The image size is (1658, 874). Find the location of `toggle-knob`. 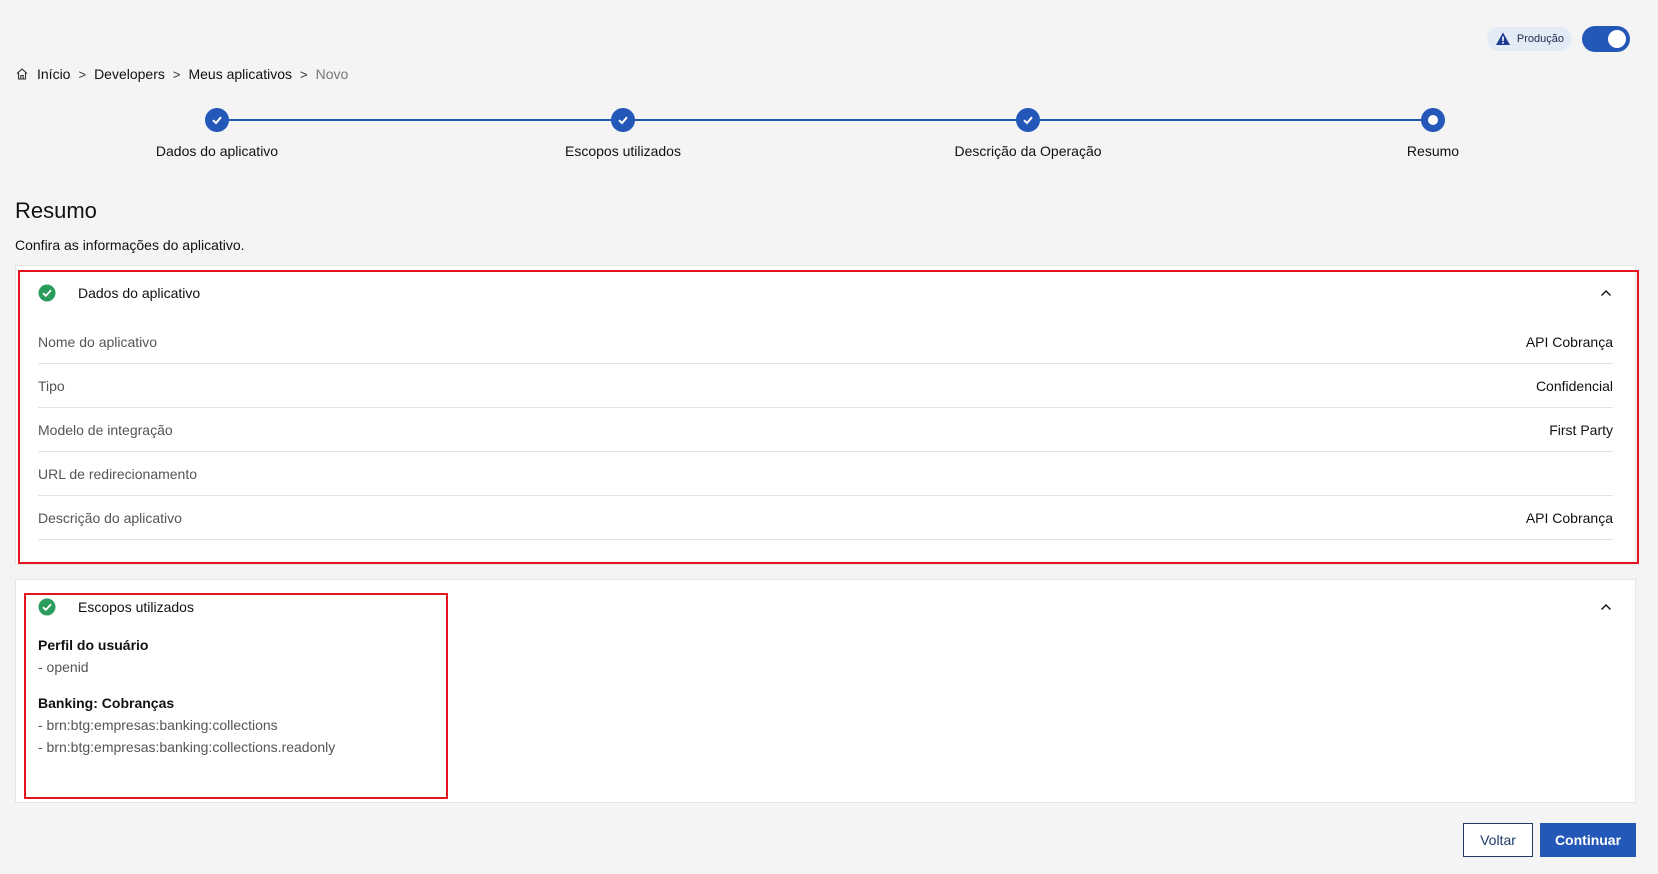

toggle-knob is located at coordinates (1617, 39).